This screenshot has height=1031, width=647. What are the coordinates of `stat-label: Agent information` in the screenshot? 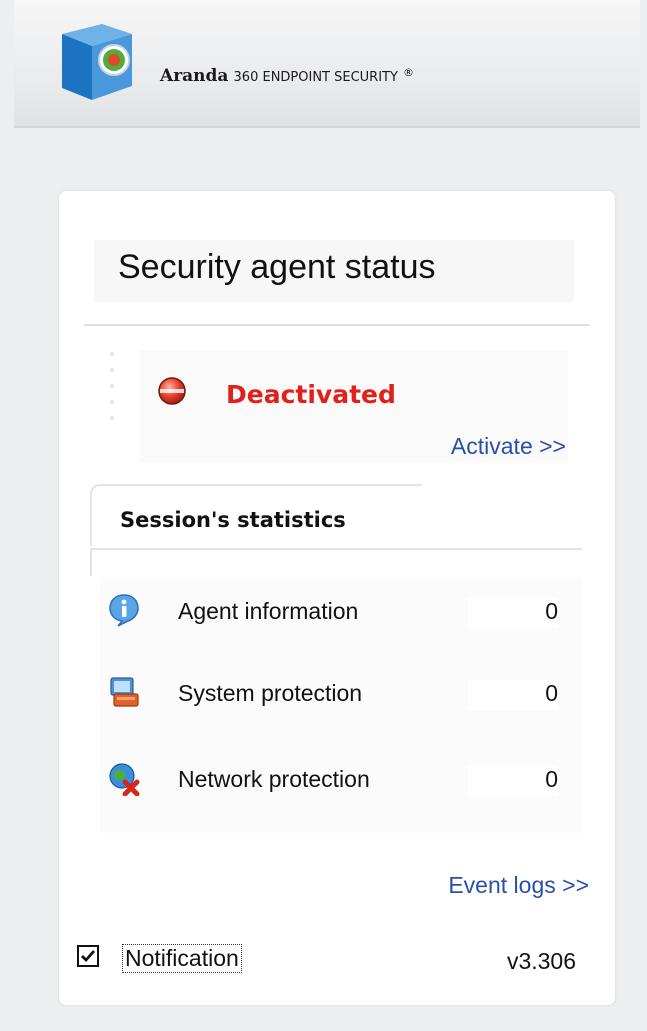 It's located at (268, 611).